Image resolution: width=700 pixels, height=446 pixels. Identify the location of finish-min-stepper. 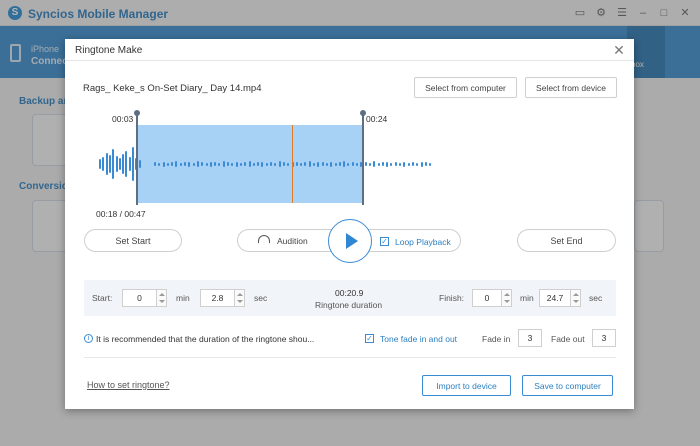
(507, 298).